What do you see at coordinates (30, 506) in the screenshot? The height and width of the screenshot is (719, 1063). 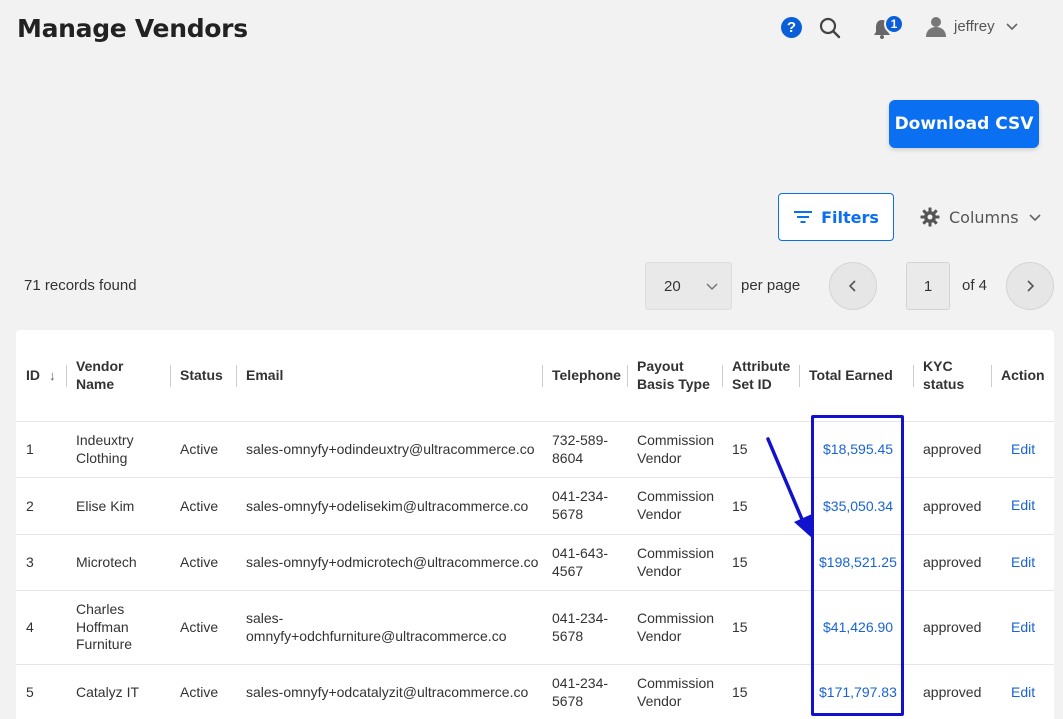 I see `cell-id: 2` at bounding box center [30, 506].